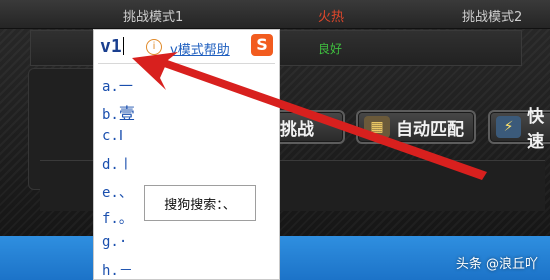 Image resolution: width=550 pixels, height=280 pixels. I want to click on candidate-key: c., so click(110, 136).